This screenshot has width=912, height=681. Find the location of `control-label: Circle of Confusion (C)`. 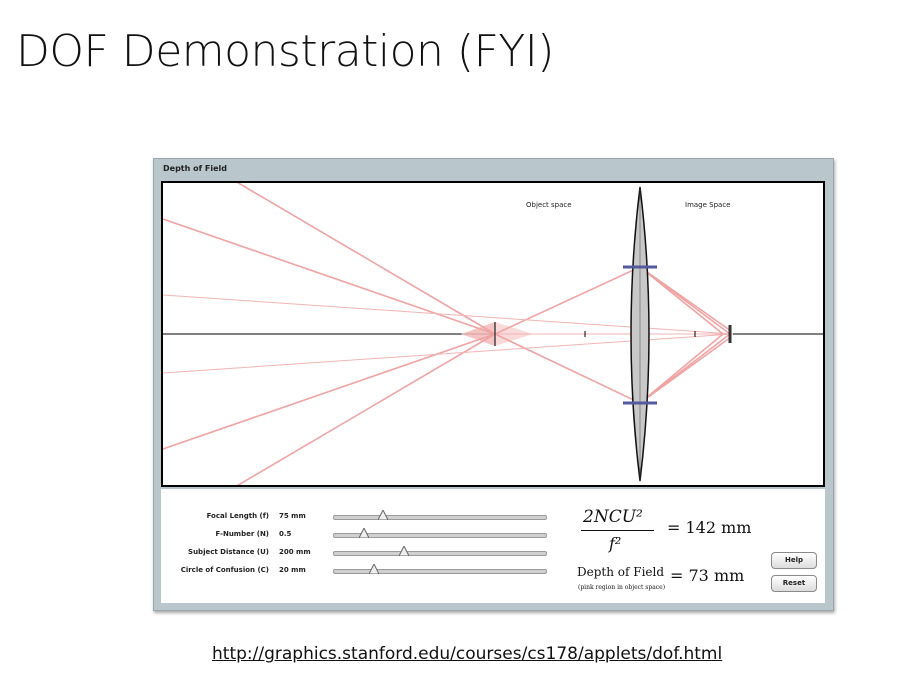

control-label: Circle of Confusion (C) is located at coordinates (224, 570).